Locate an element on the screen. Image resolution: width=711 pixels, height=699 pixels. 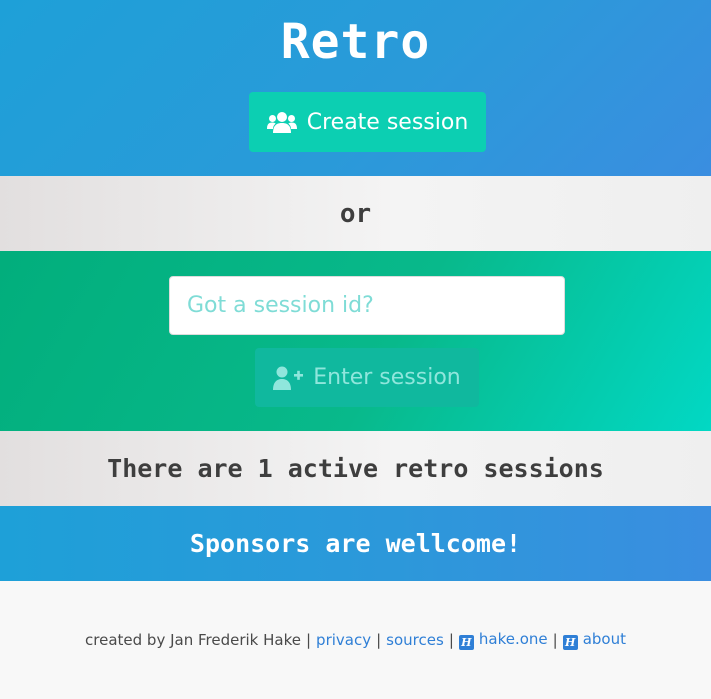
user-plus-icon is located at coordinates (288, 378).